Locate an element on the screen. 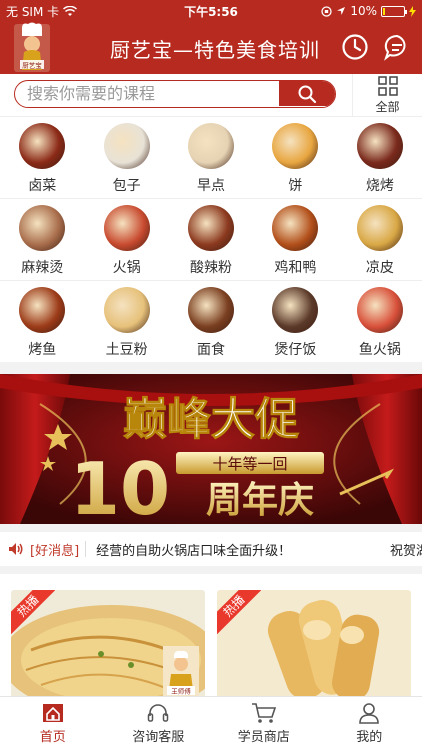  category-item: 卤菜 is located at coordinates (42, 157).